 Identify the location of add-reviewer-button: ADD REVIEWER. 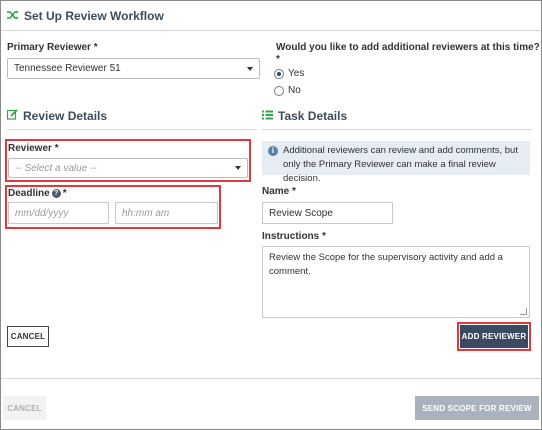
(494, 336).